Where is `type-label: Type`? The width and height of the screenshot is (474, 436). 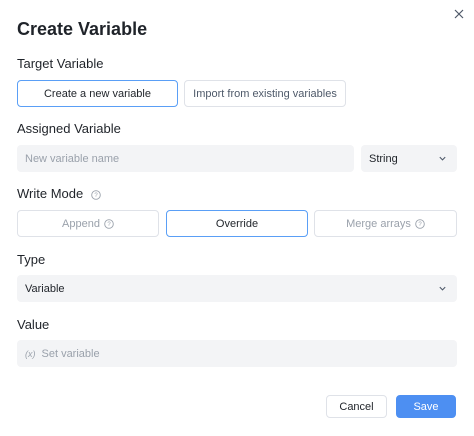 type-label: Type is located at coordinates (31, 259).